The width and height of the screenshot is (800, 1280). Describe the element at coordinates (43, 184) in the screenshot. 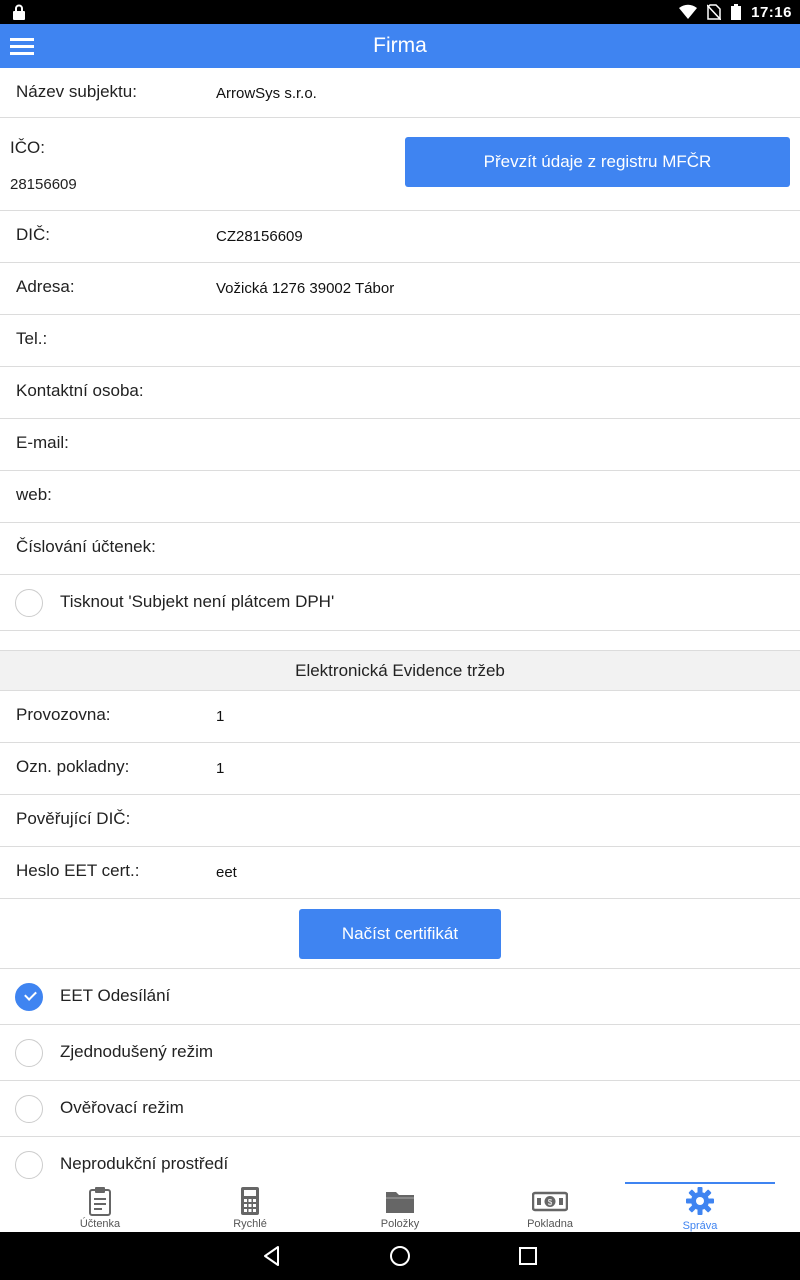

I see `ico-field: 28156609` at that location.